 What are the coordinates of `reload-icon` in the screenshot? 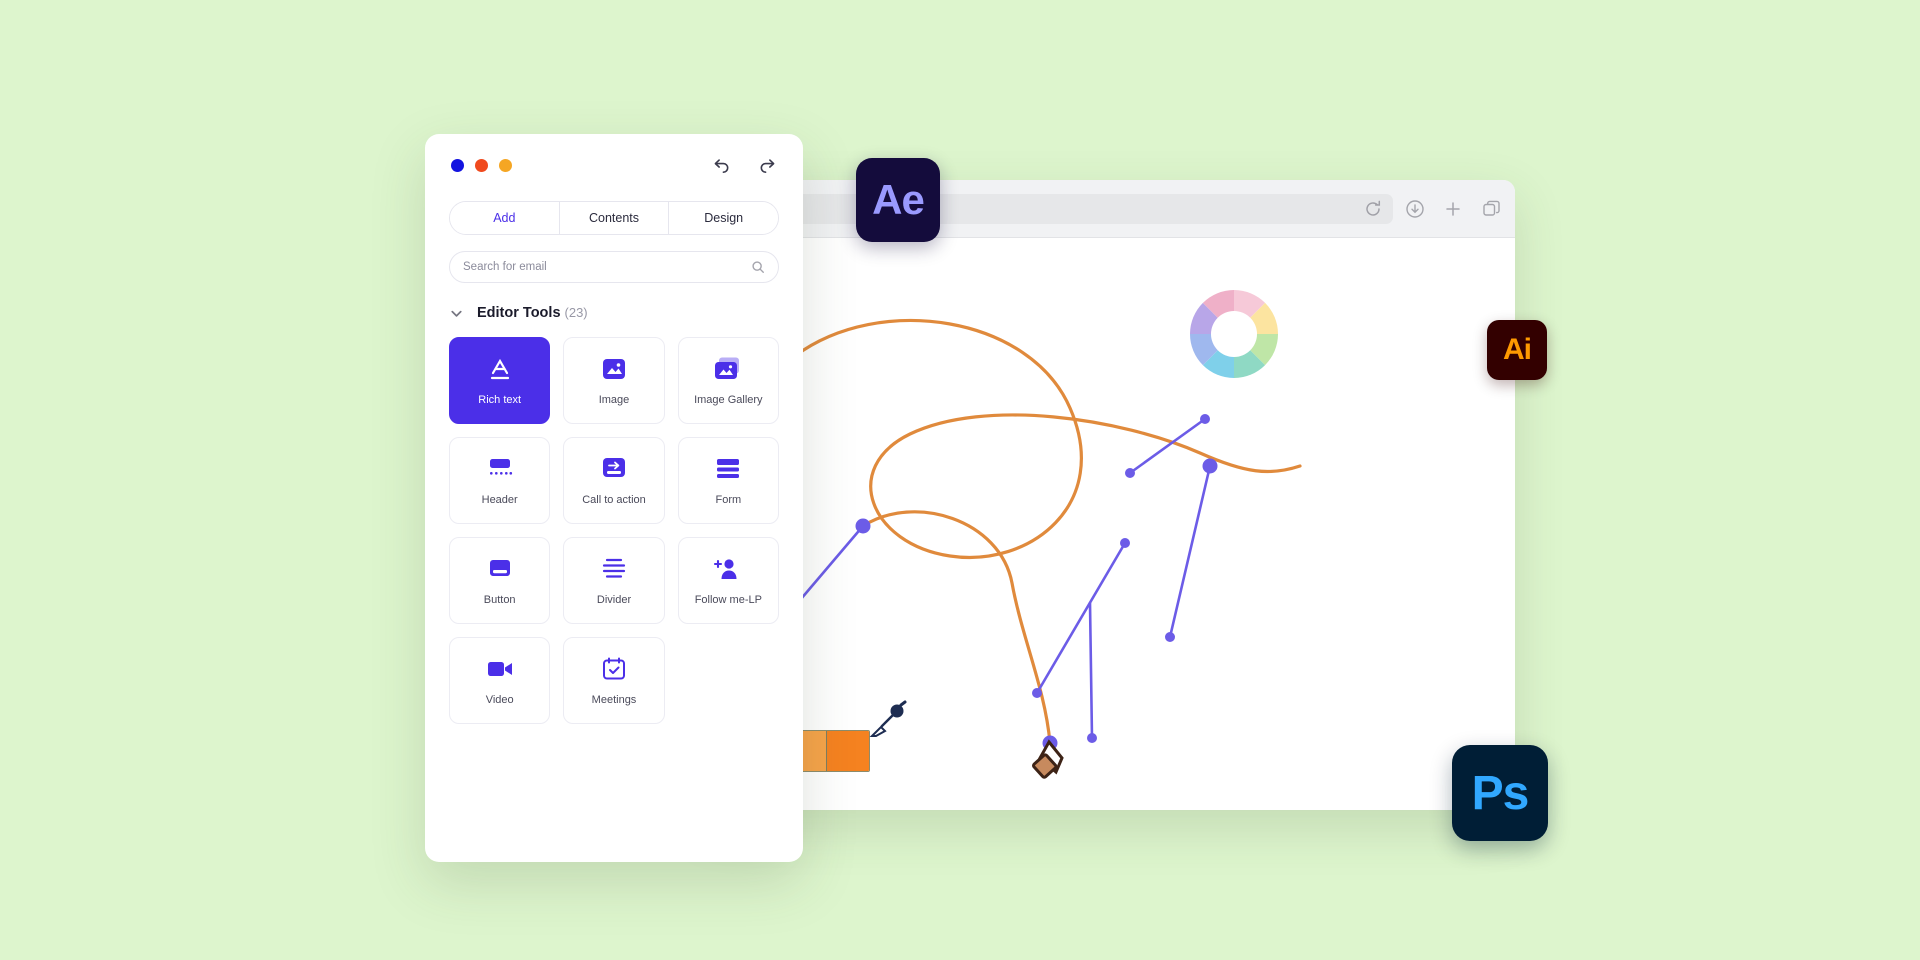 It's located at (1373, 209).